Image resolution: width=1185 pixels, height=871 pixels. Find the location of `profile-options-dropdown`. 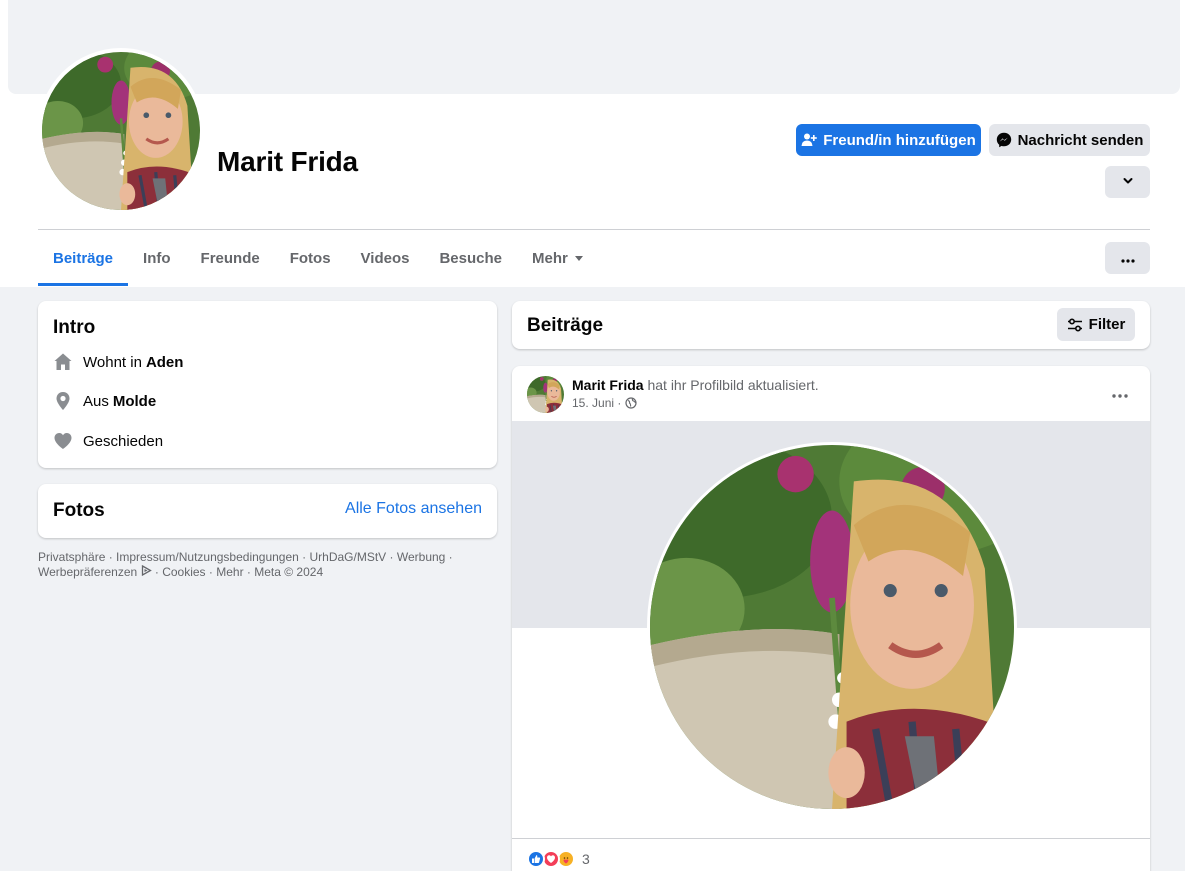

profile-options-dropdown is located at coordinates (1127, 182).